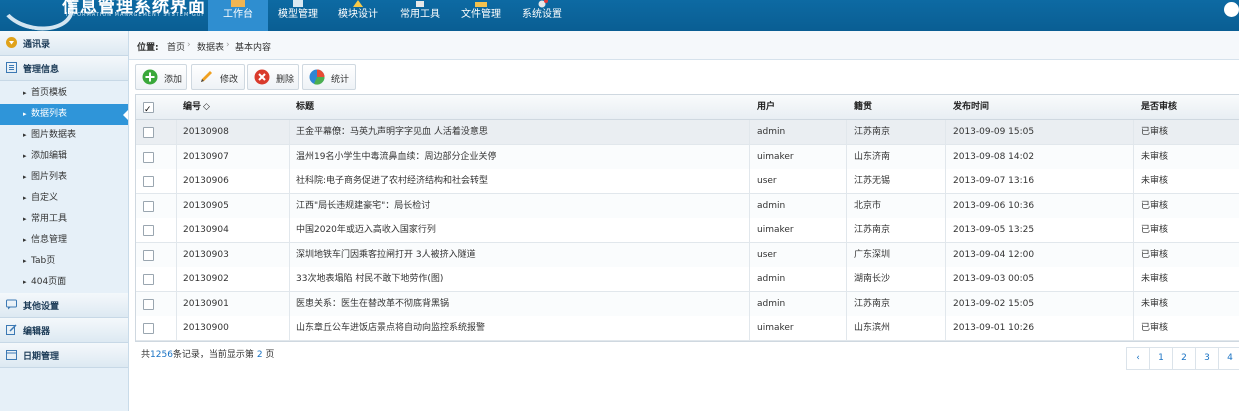  I want to click on sidebar-section-editor: 编辑器, so click(64, 330).